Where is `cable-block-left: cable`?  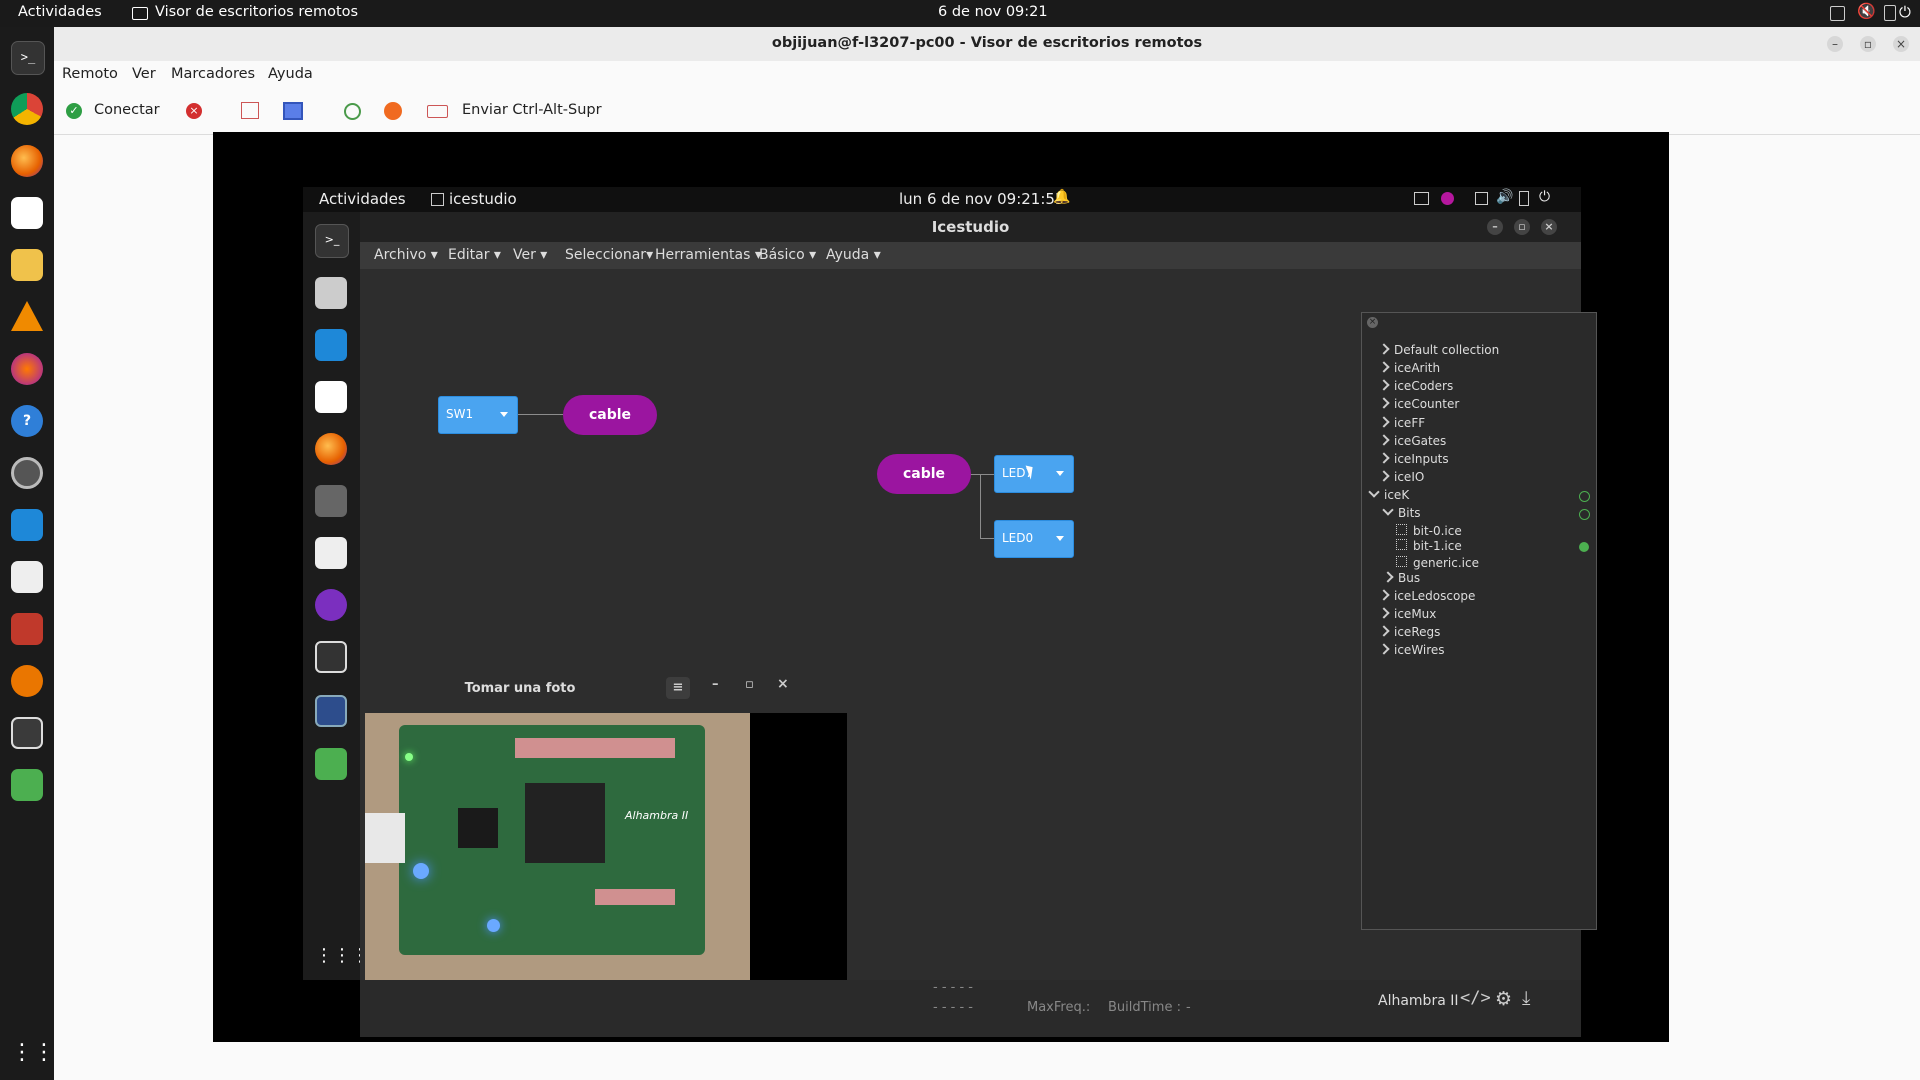
cable-block-left: cable is located at coordinates (610, 415).